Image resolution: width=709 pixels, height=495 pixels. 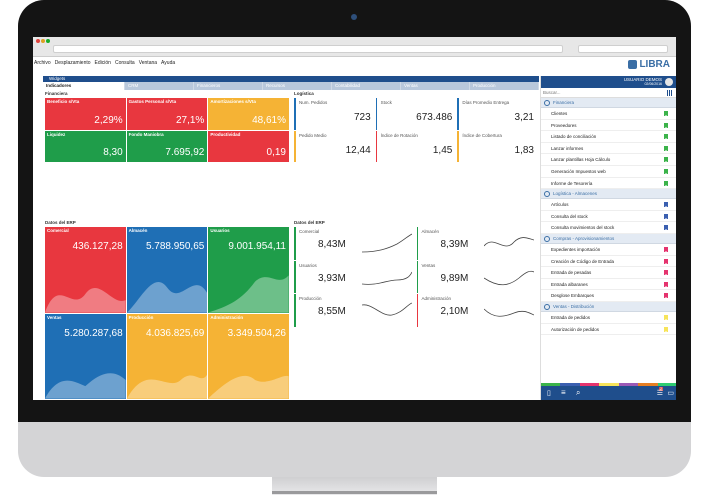 I want to click on stat-card: Administración 2,10M, so click(x=477, y=310).